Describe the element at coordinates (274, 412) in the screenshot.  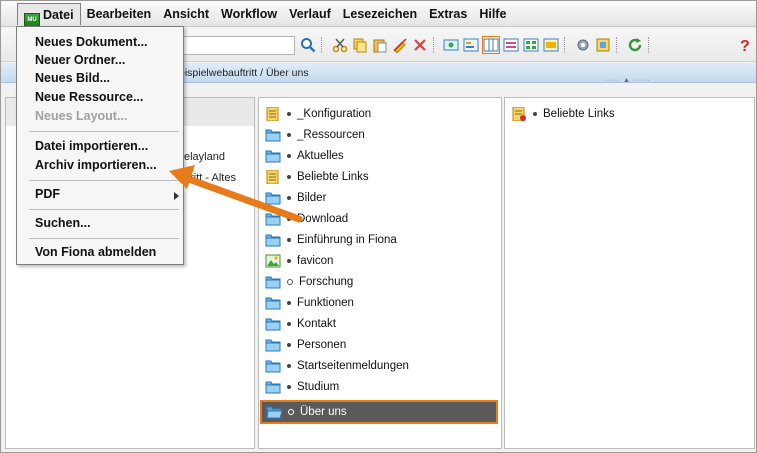
I see `open-folder-icon` at that location.